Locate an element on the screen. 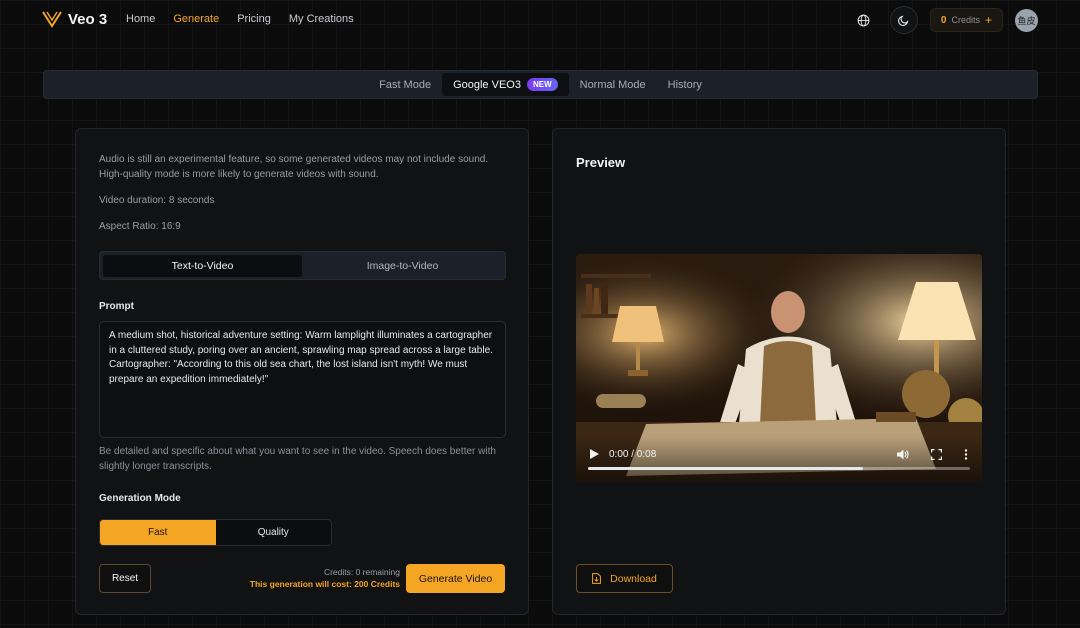 The height and width of the screenshot is (628, 1080). tab-google-veo3: Google VEO3 NEW is located at coordinates (505, 84).